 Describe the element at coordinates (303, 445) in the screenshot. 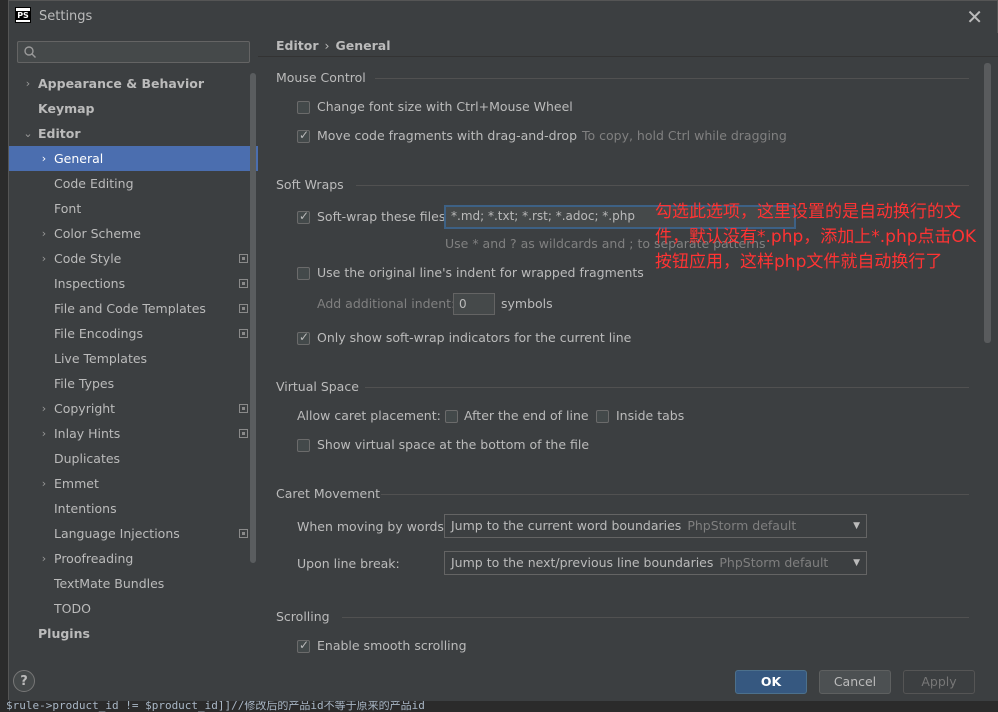

I see `virtual-space-bottom-checkbox` at that location.